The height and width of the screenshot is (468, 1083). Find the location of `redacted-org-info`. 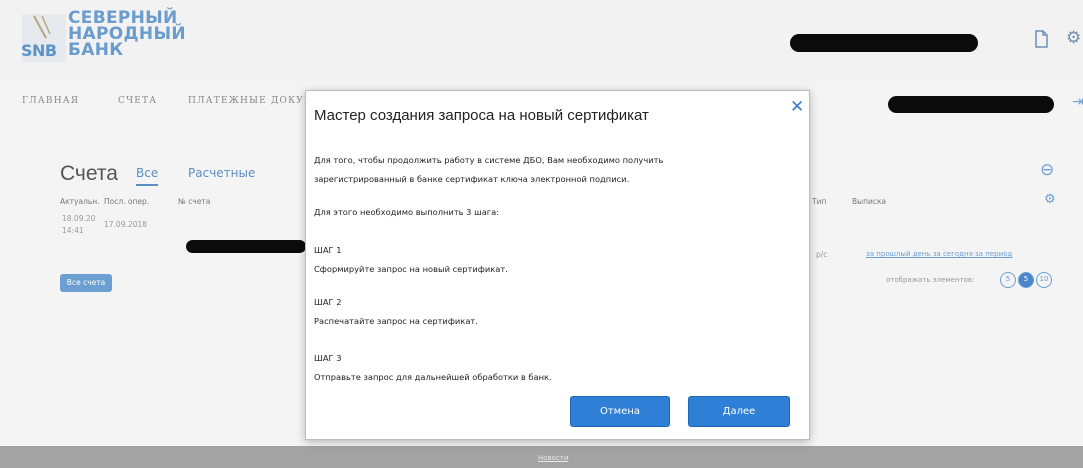

redacted-org-info is located at coordinates (971, 104).